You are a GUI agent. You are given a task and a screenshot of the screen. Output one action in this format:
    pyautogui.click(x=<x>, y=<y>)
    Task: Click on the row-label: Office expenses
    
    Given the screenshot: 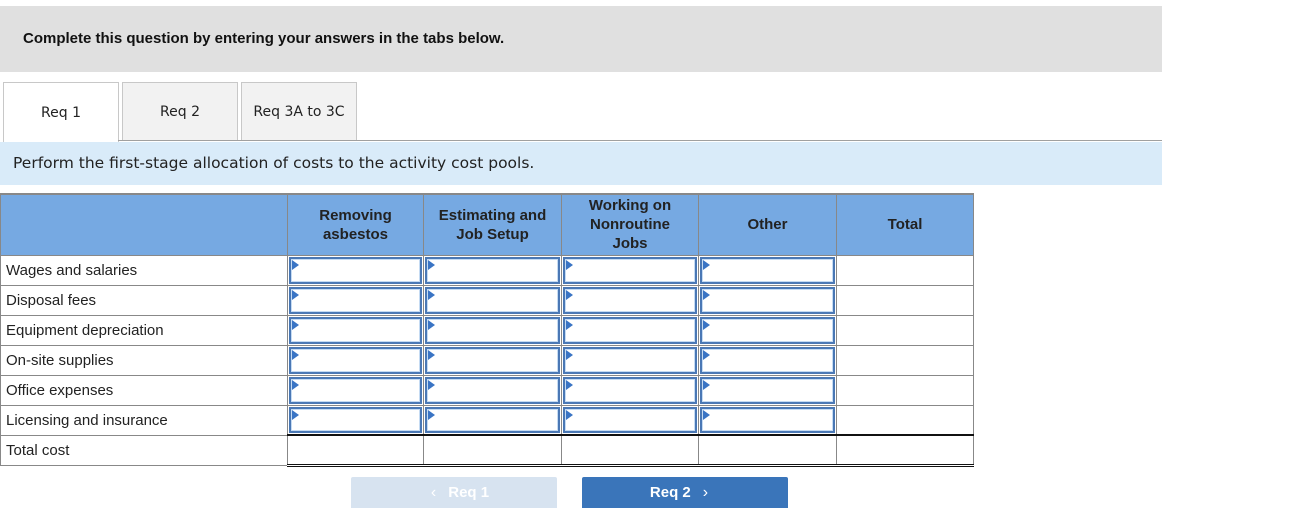 What is the action you would take?
    pyautogui.click(x=144, y=390)
    